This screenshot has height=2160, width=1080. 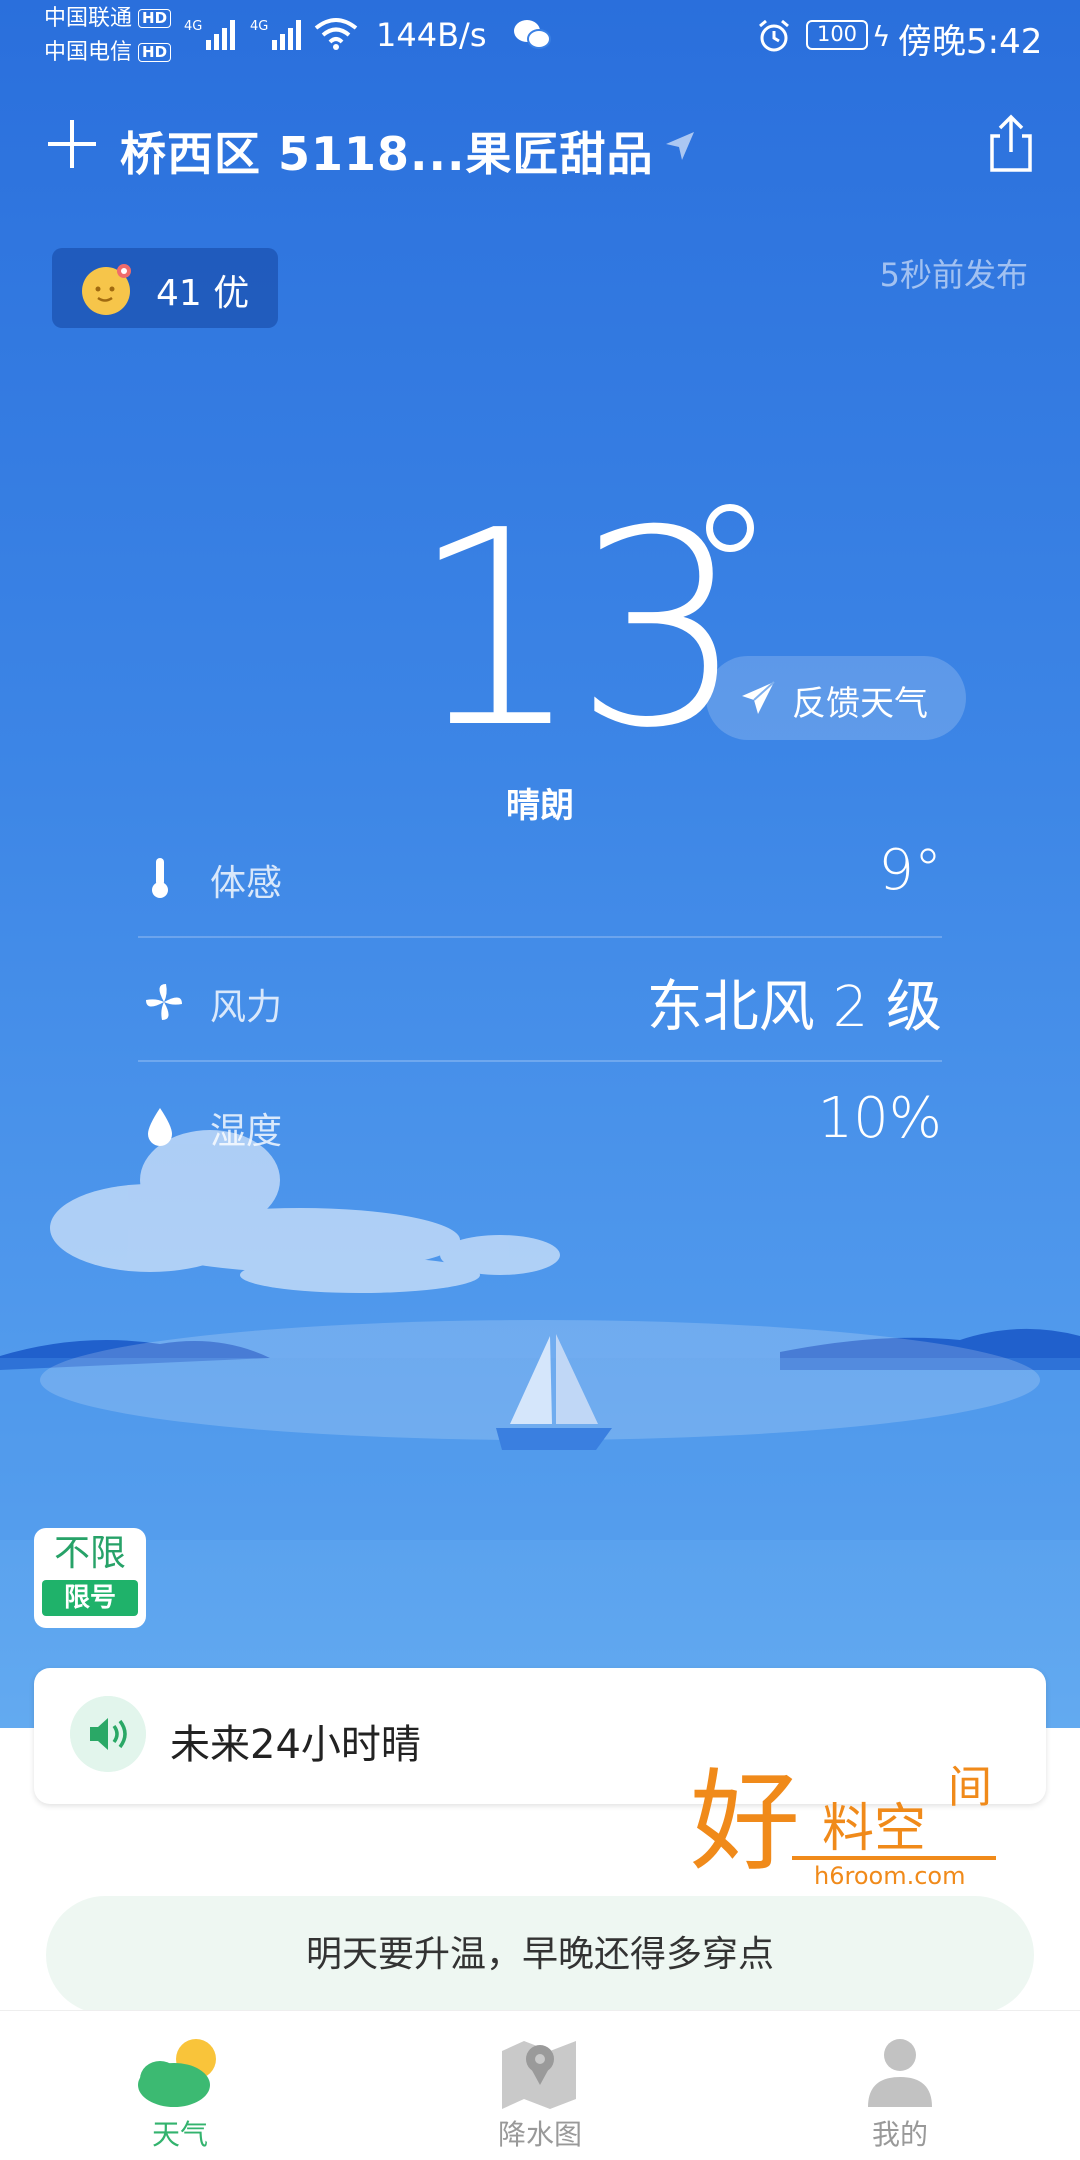 What do you see at coordinates (899, 2134) in the screenshot?
I see `tab-label: 我的` at bounding box center [899, 2134].